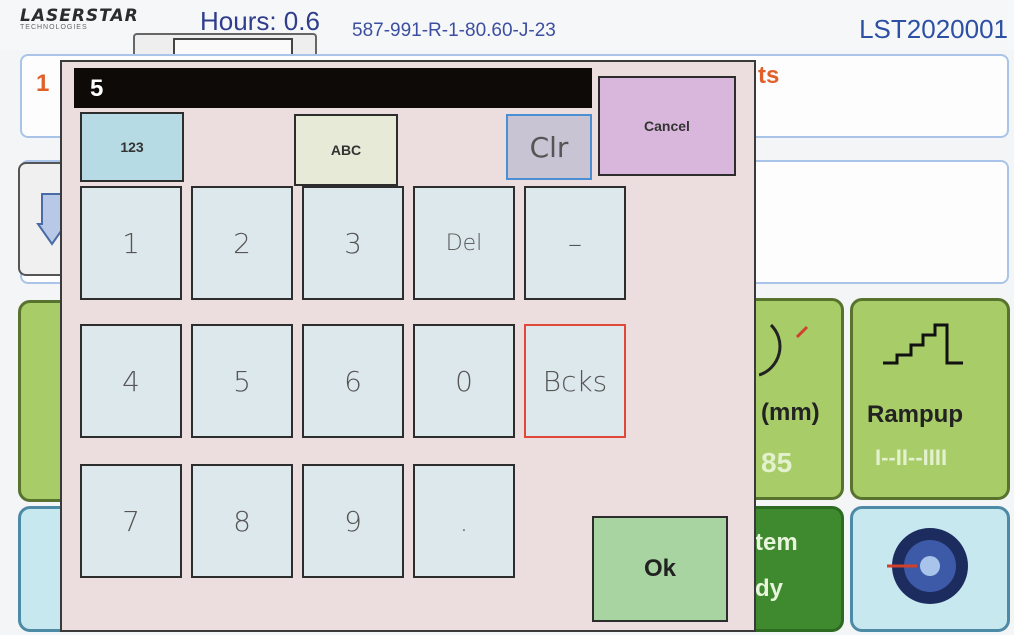  I want to click on info-panel-right-text: ts, so click(769, 75).